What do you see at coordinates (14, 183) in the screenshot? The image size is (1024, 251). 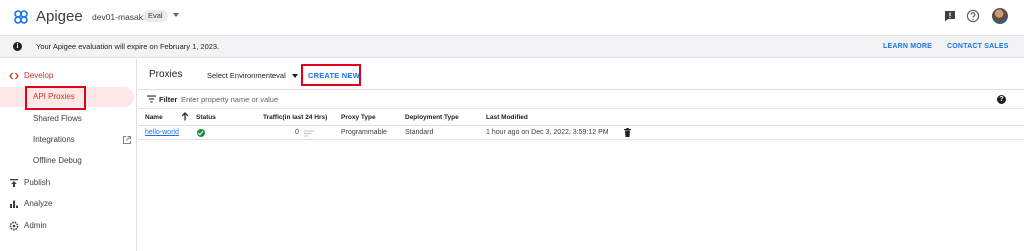 I see `publish-icon` at bounding box center [14, 183].